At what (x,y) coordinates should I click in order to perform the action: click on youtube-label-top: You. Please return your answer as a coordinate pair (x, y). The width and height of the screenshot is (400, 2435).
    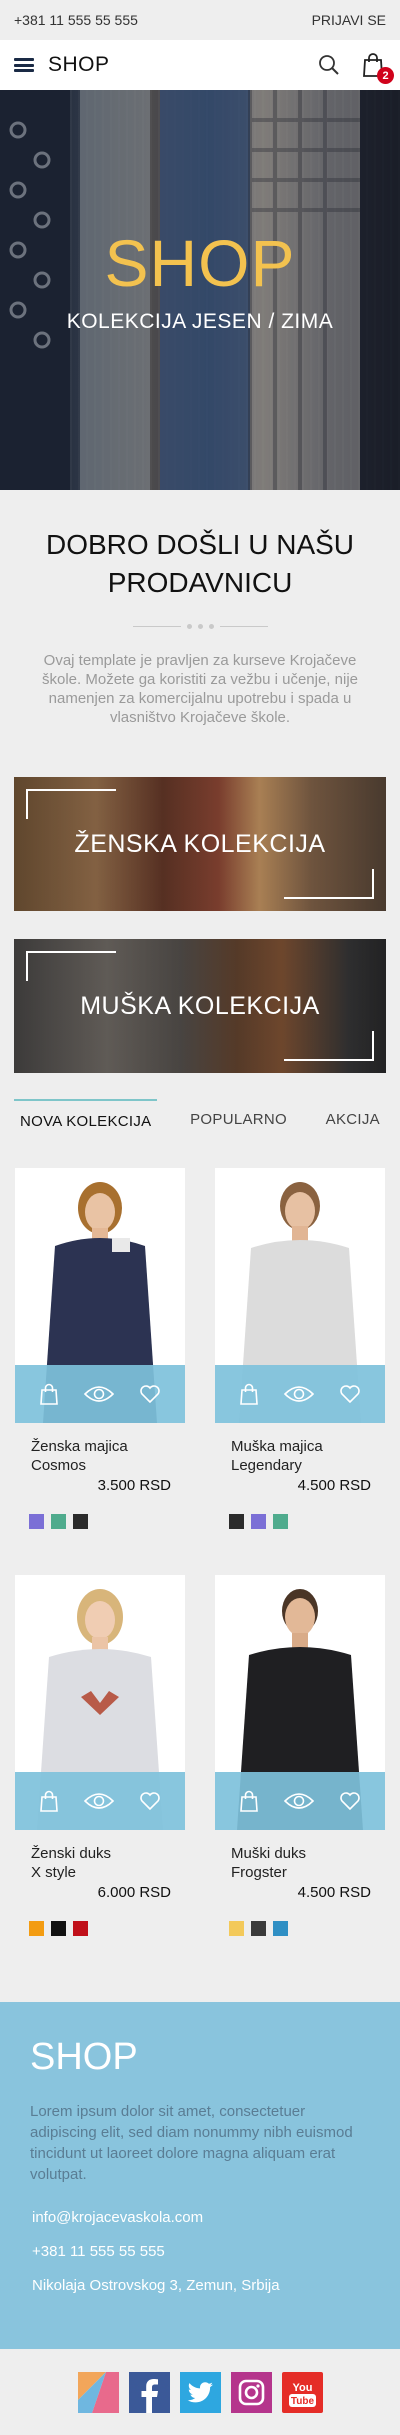
    Looking at the image, I should click on (302, 2388).